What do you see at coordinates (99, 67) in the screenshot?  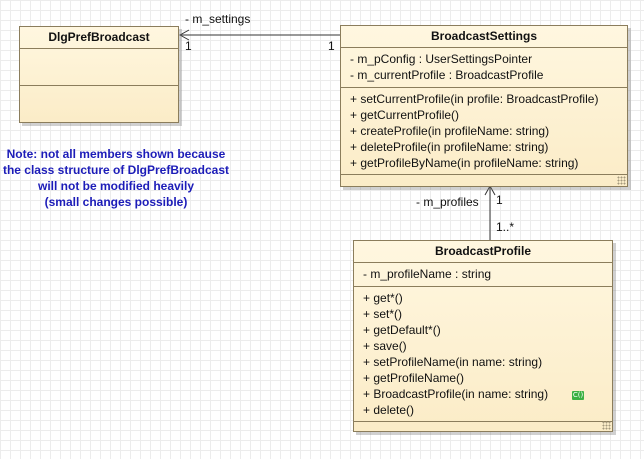 I see `attributes-compartment-dlgprefbroadcast` at bounding box center [99, 67].